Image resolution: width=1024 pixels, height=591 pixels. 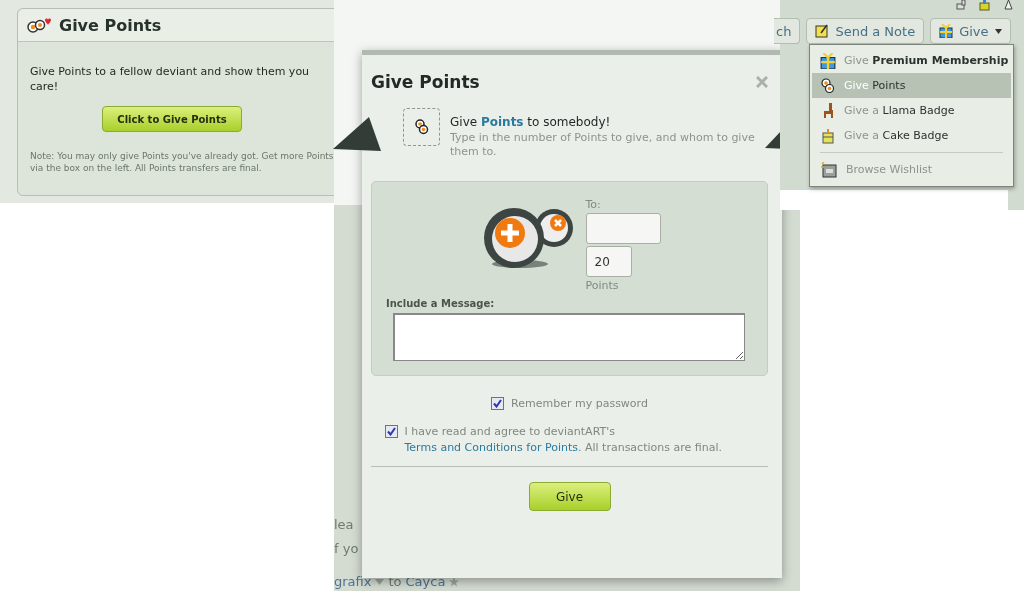 I want to click on agreement-text: I have read and agree to deviantART's Terms and Conditions for Points. All transactions are final., so click(x=563, y=440).